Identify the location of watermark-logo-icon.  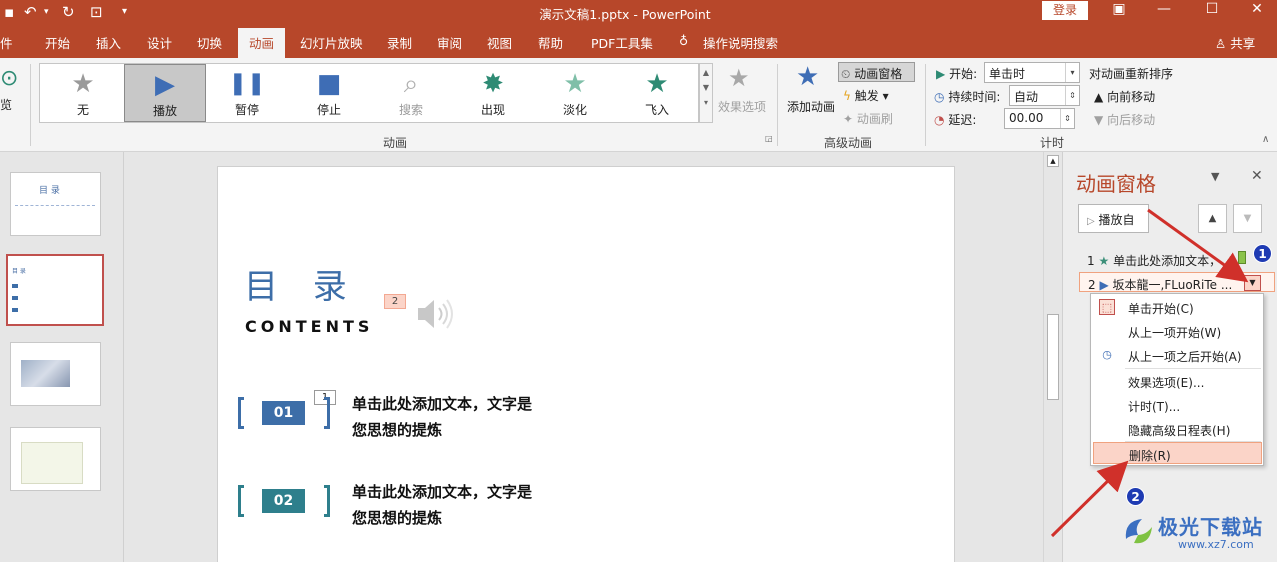
(1138, 531).